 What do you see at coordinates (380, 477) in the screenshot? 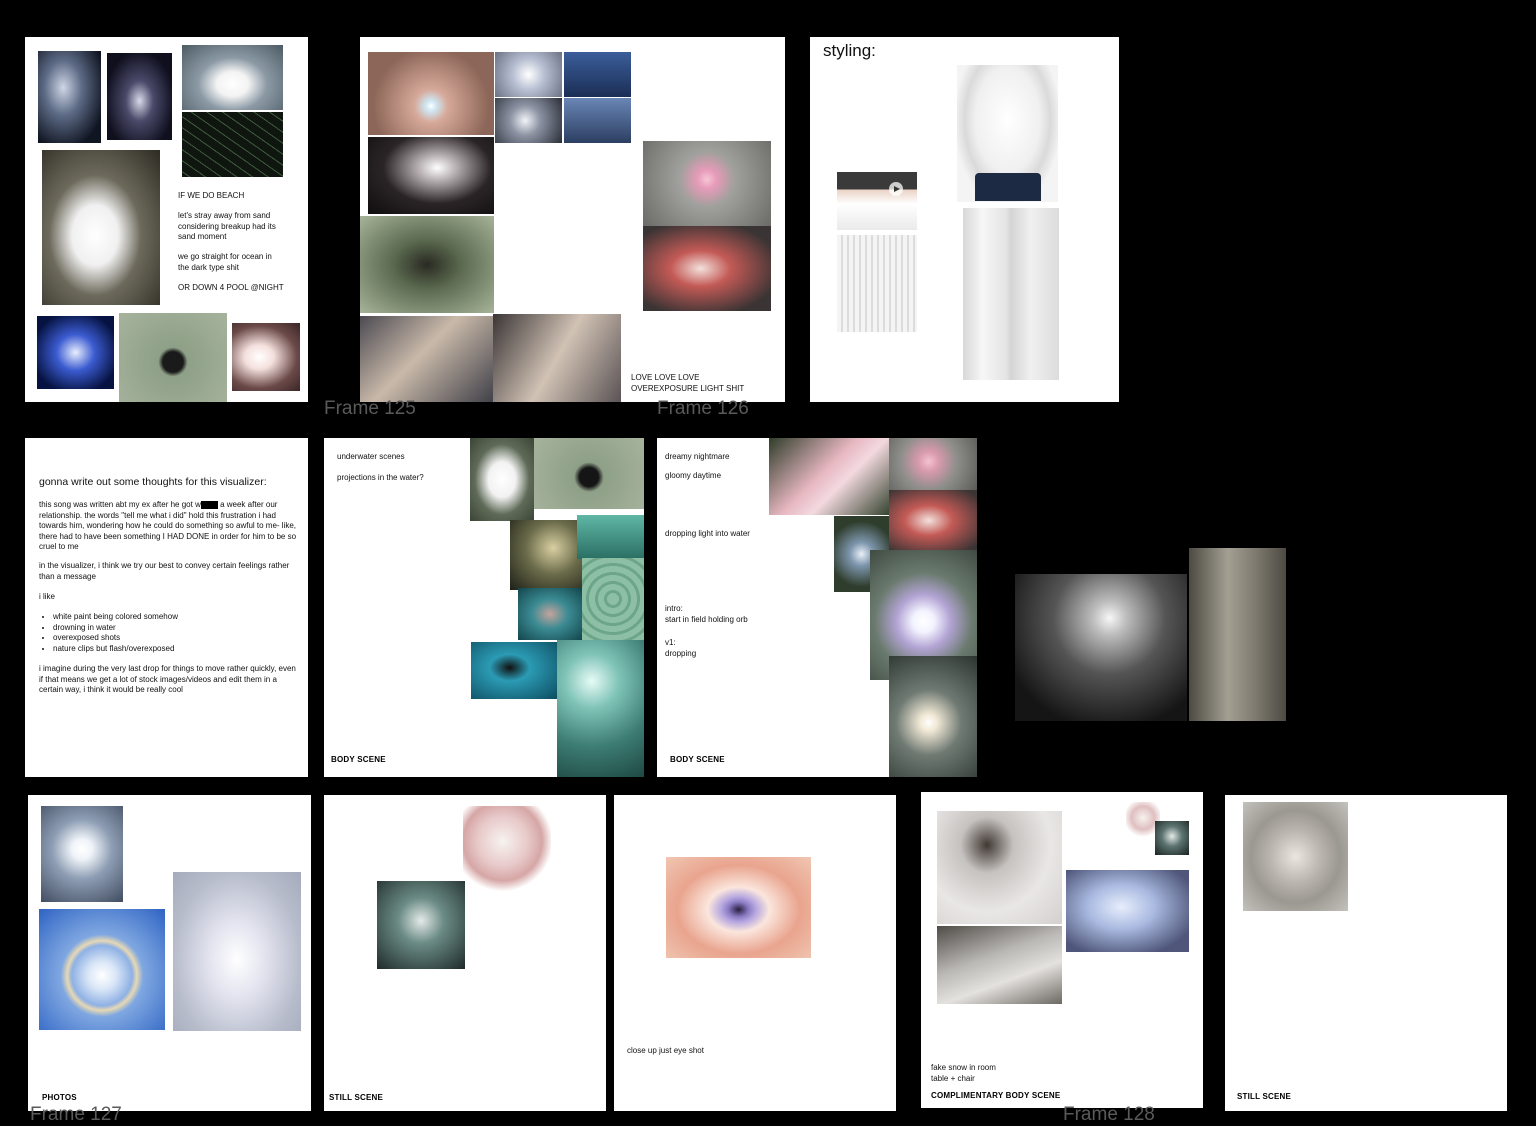
I see `underwater-line-2: projections in the water?` at bounding box center [380, 477].